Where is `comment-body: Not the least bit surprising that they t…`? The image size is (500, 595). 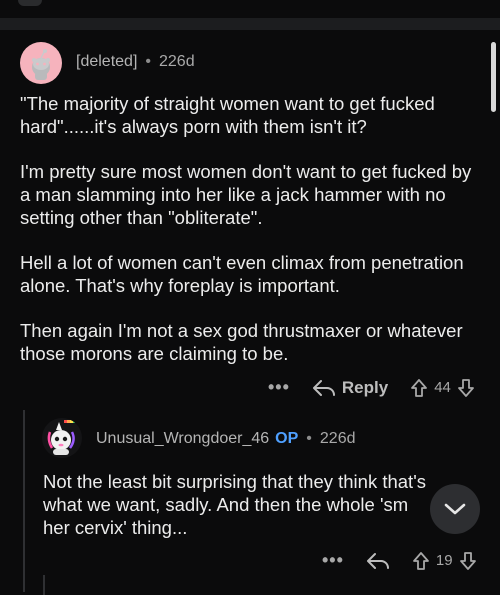
comment-body: Not the least bit surprising that they t… is located at coordinates (253, 504).